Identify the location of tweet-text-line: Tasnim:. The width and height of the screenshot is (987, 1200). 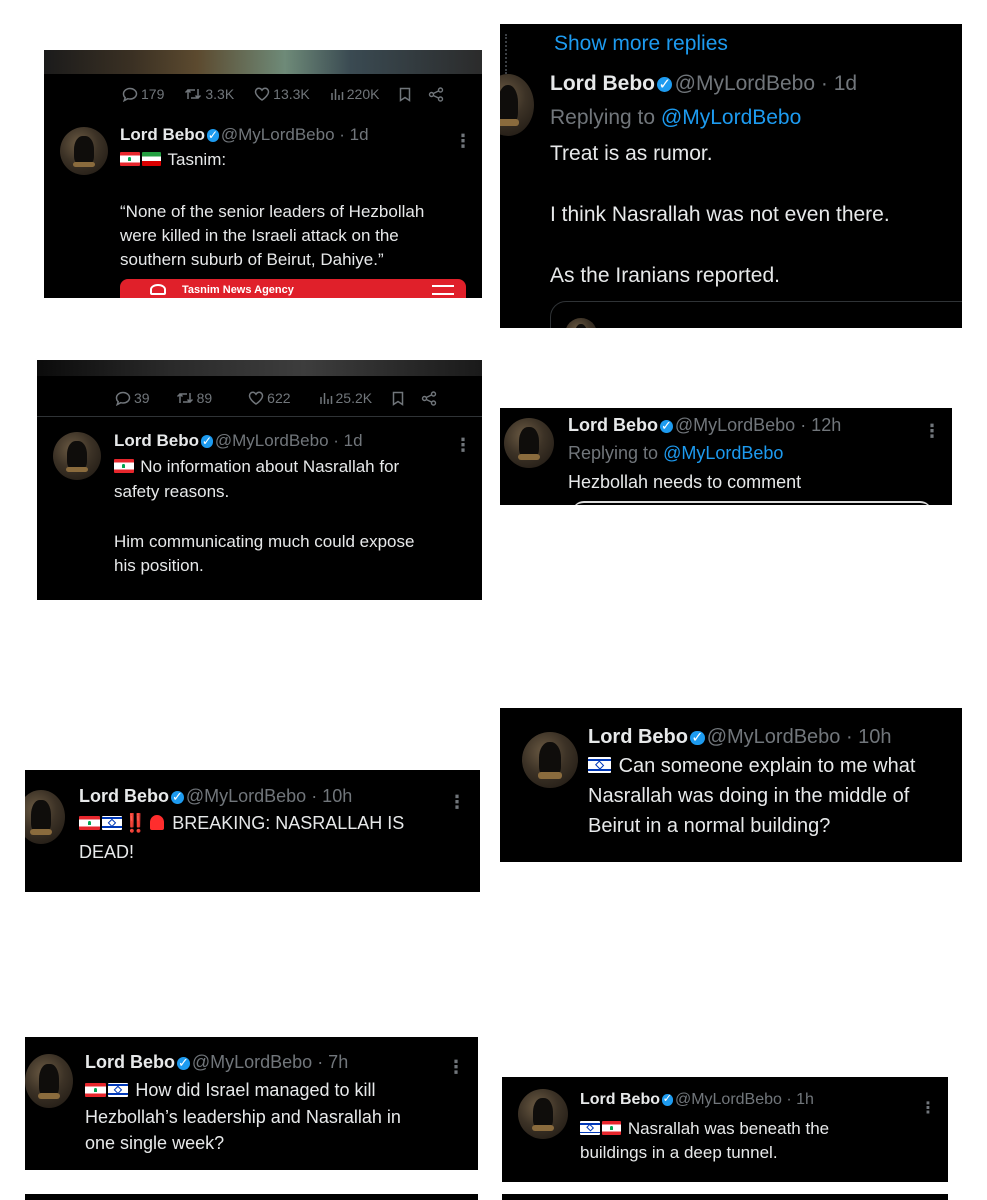
(173, 160).